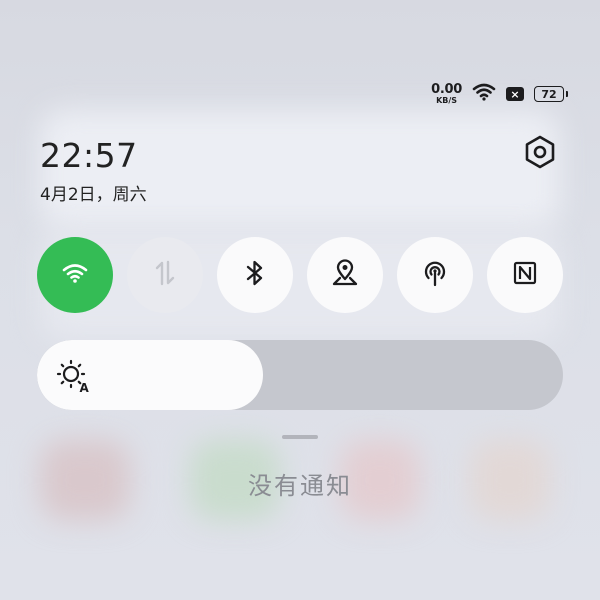 Image resolution: width=600 pixels, height=600 pixels. Describe the element at coordinates (300, 486) in the screenshot. I see `no-notifications-label: 没有通知` at that location.